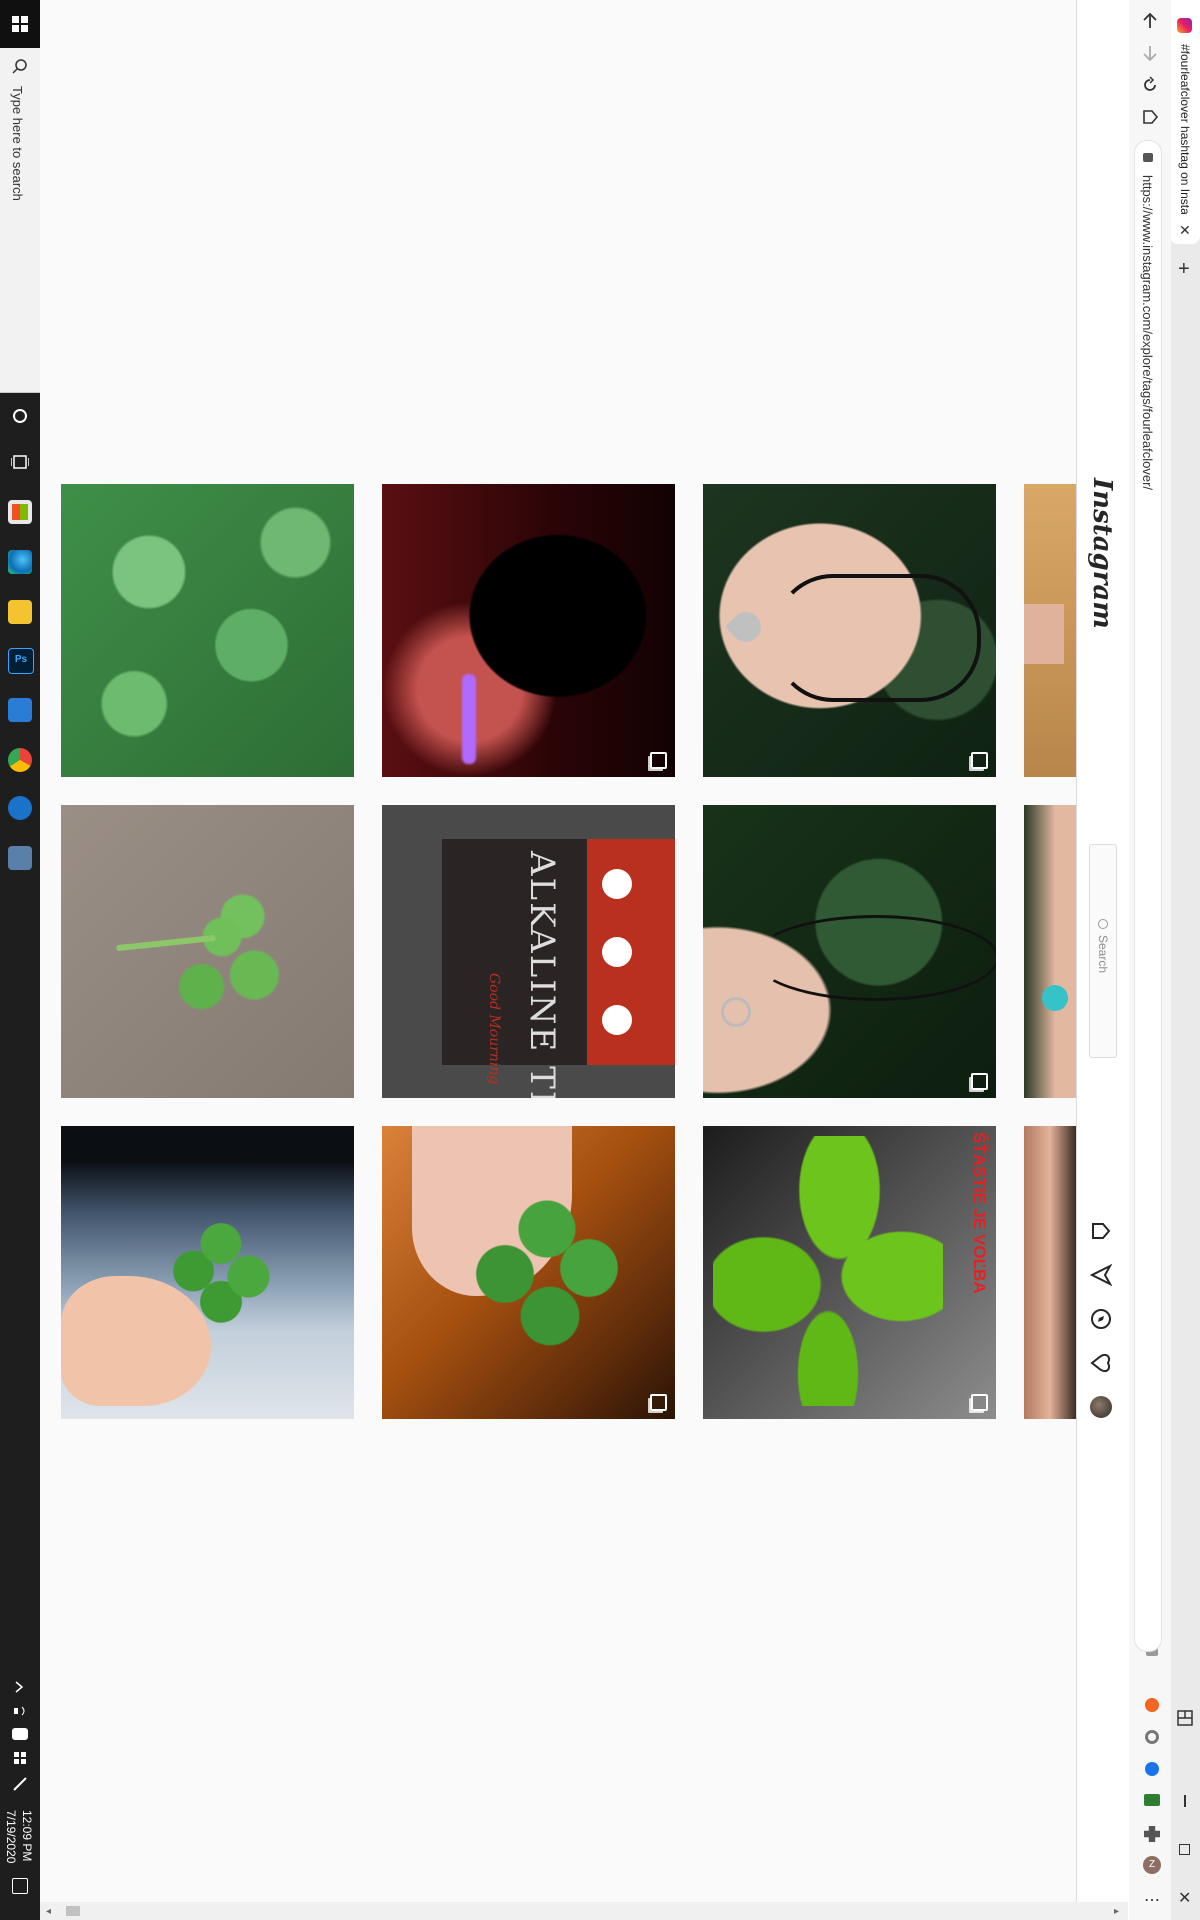 This screenshot has height=1920, width=1200. I want to click on horizontal-scrollbar: ◂ ▸, so click(584, 1911).